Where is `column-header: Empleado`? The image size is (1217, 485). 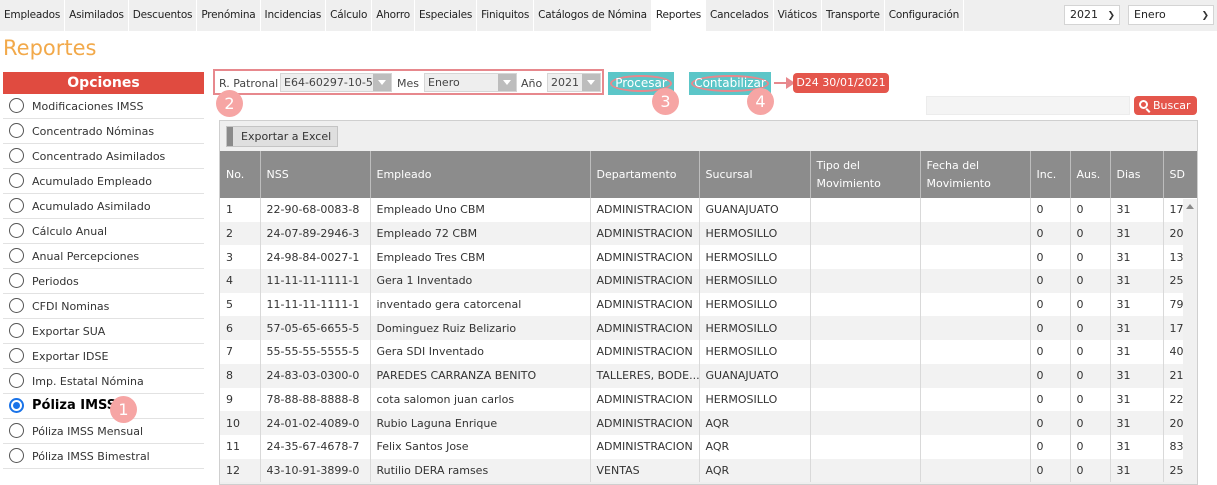
column-header: Empleado is located at coordinates (480, 174).